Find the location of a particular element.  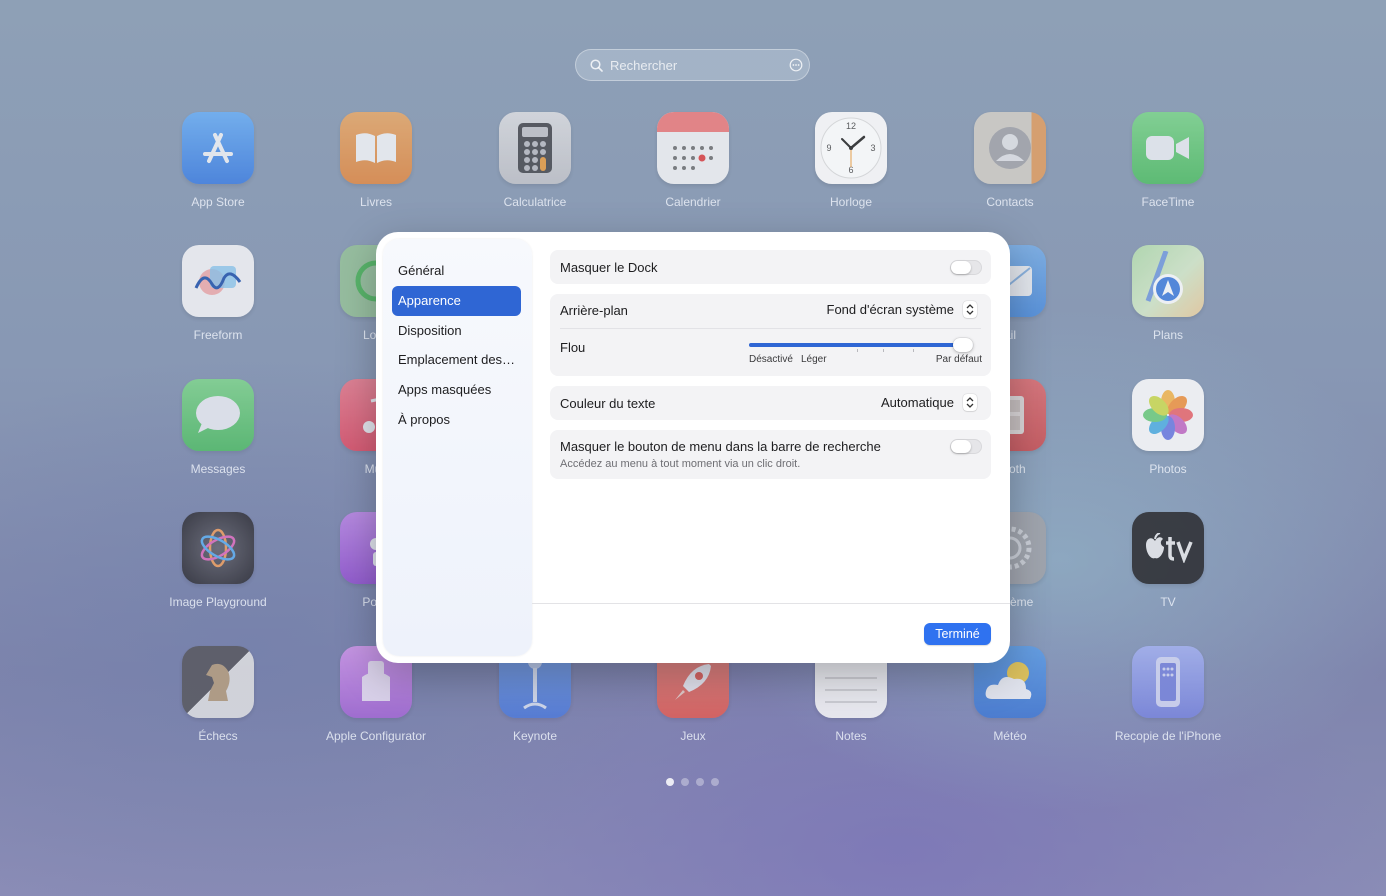

search-icon is located at coordinates (596, 65).